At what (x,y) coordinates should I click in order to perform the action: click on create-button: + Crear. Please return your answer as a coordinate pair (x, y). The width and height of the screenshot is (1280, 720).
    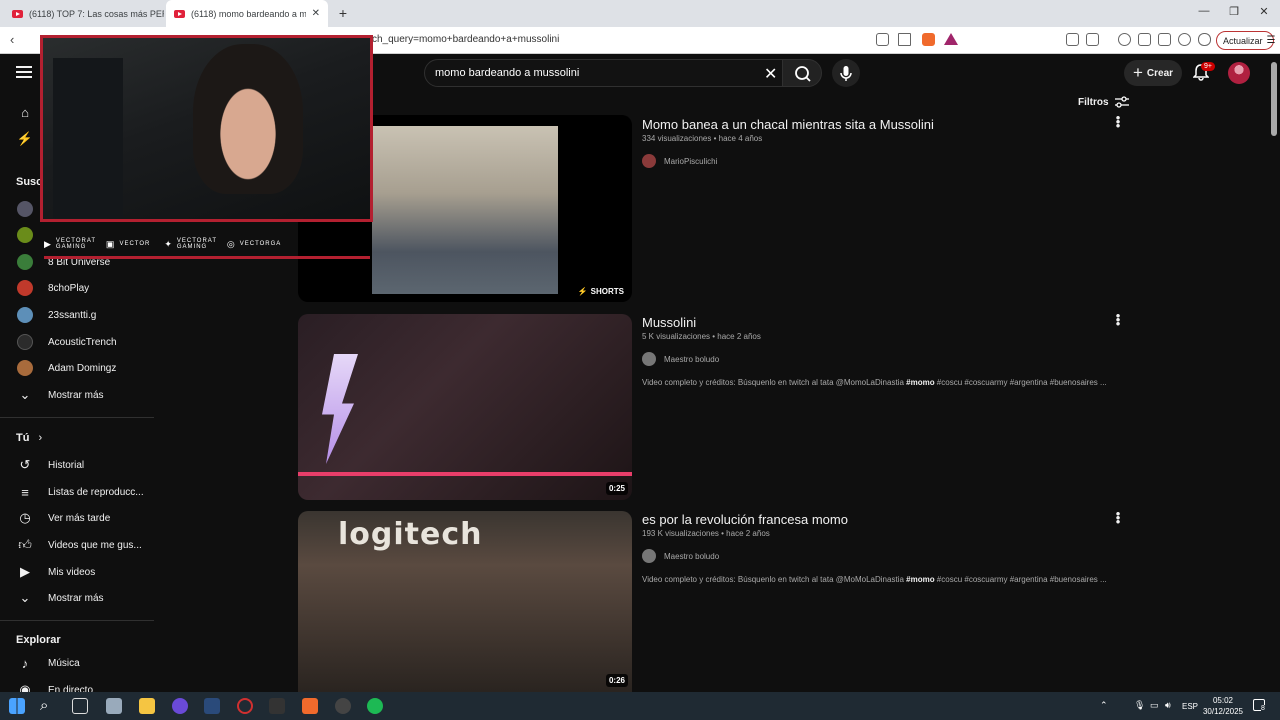
    Looking at the image, I should click on (1153, 73).